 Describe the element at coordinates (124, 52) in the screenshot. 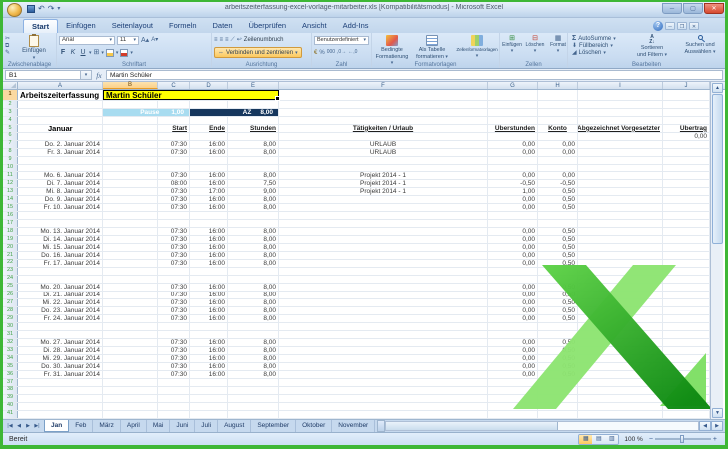

I see `font-color-icon` at that location.